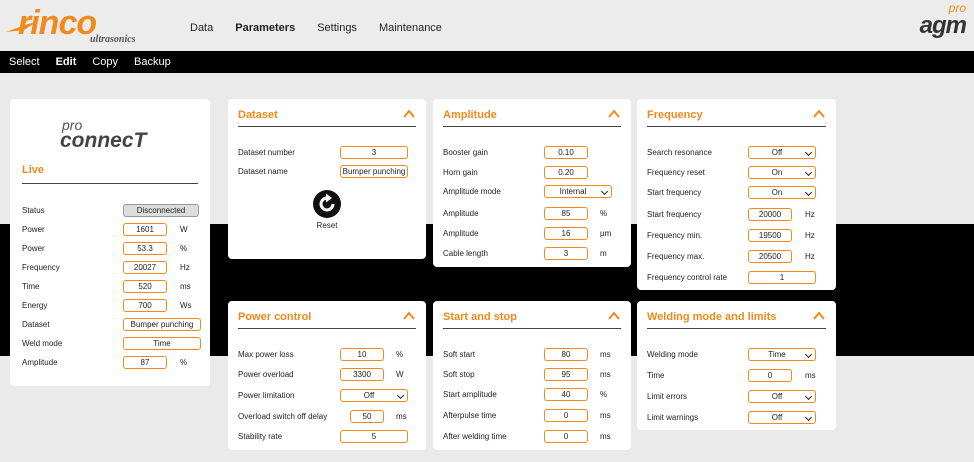  Describe the element at coordinates (736, 152) in the screenshot. I see `frequency-row: Search resonance Off` at that location.